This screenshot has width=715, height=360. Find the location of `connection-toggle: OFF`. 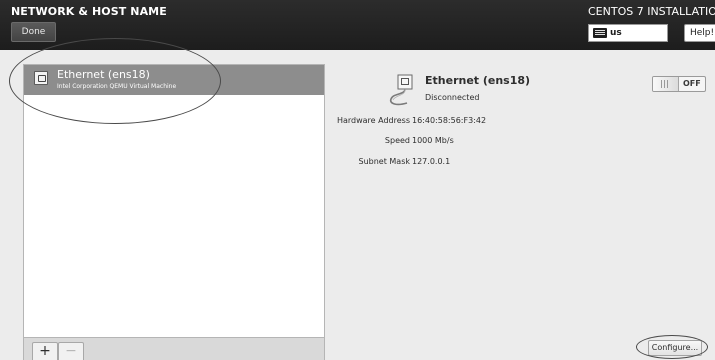

connection-toggle: OFF is located at coordinates (679, 84).